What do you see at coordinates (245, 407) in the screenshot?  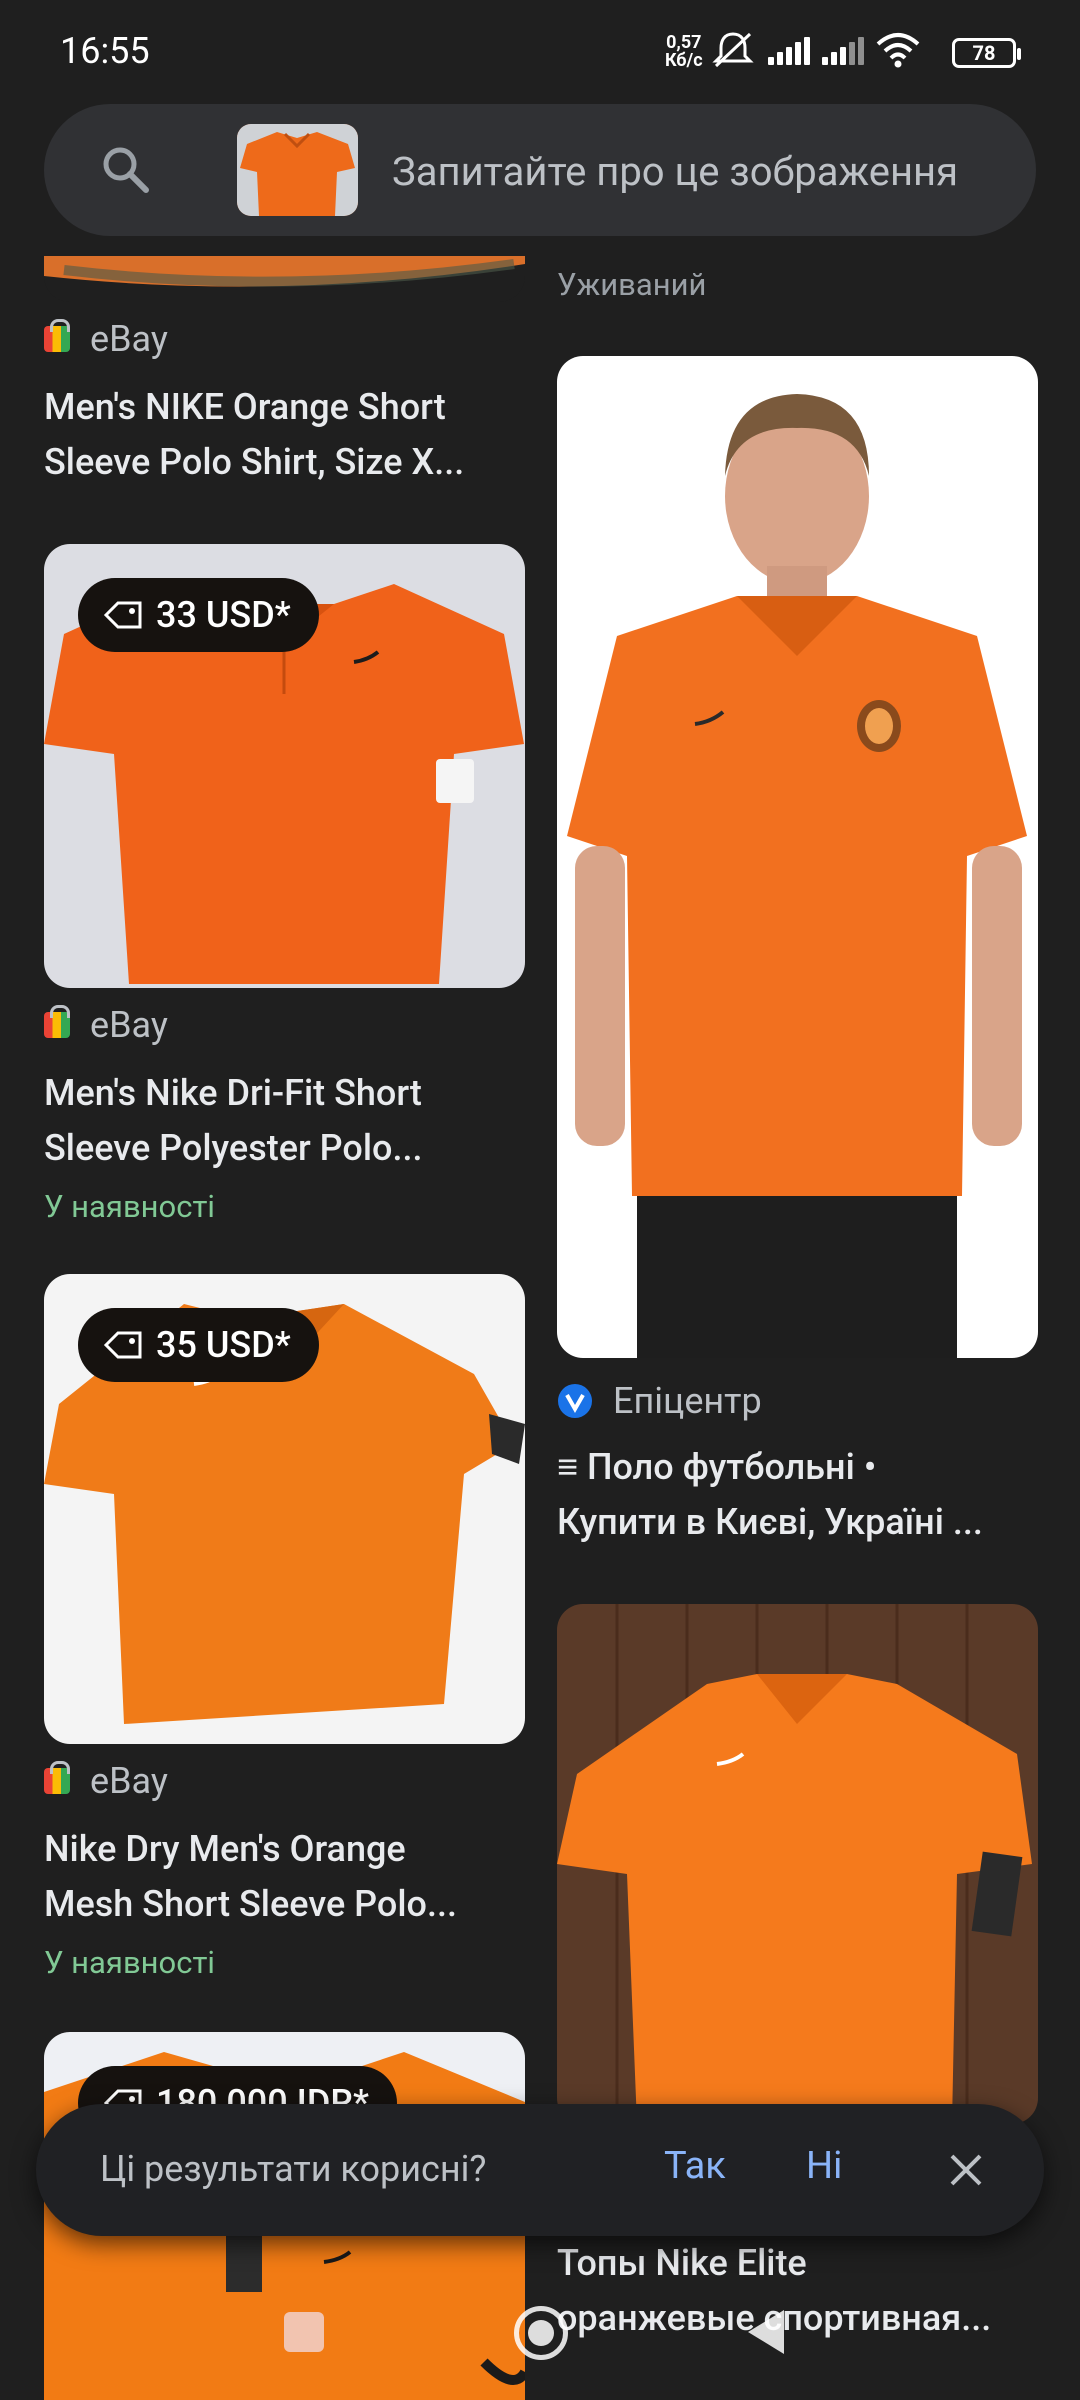 I see `result-title-line: Men's NIKE Orange Short` at bounding box center [245, 407].